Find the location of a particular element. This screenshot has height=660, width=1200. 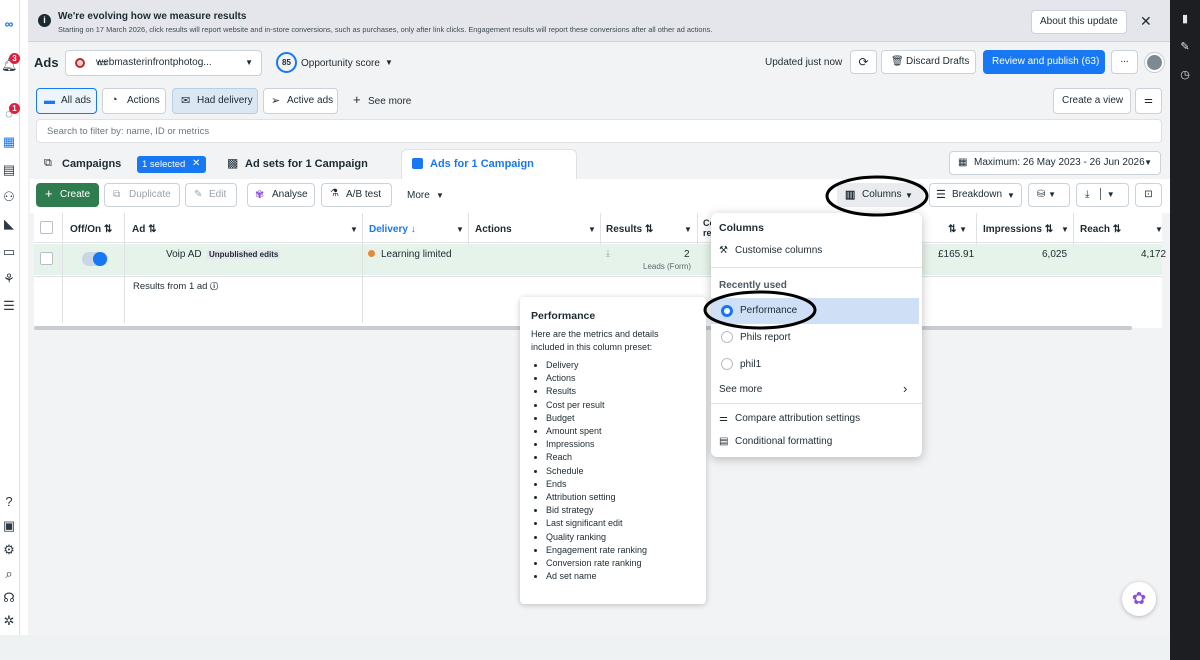

annotation-overlay is located at coordinates (816, 252).